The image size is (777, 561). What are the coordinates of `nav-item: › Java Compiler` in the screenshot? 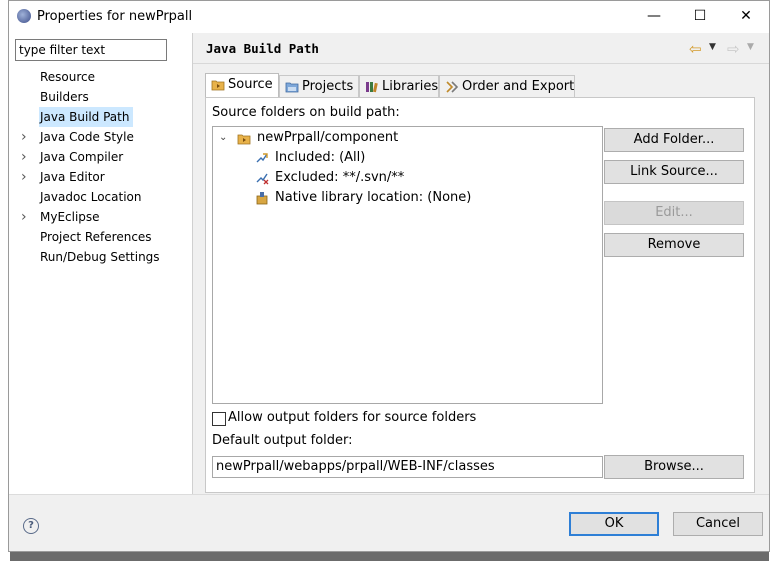 It's located at (100, 157).